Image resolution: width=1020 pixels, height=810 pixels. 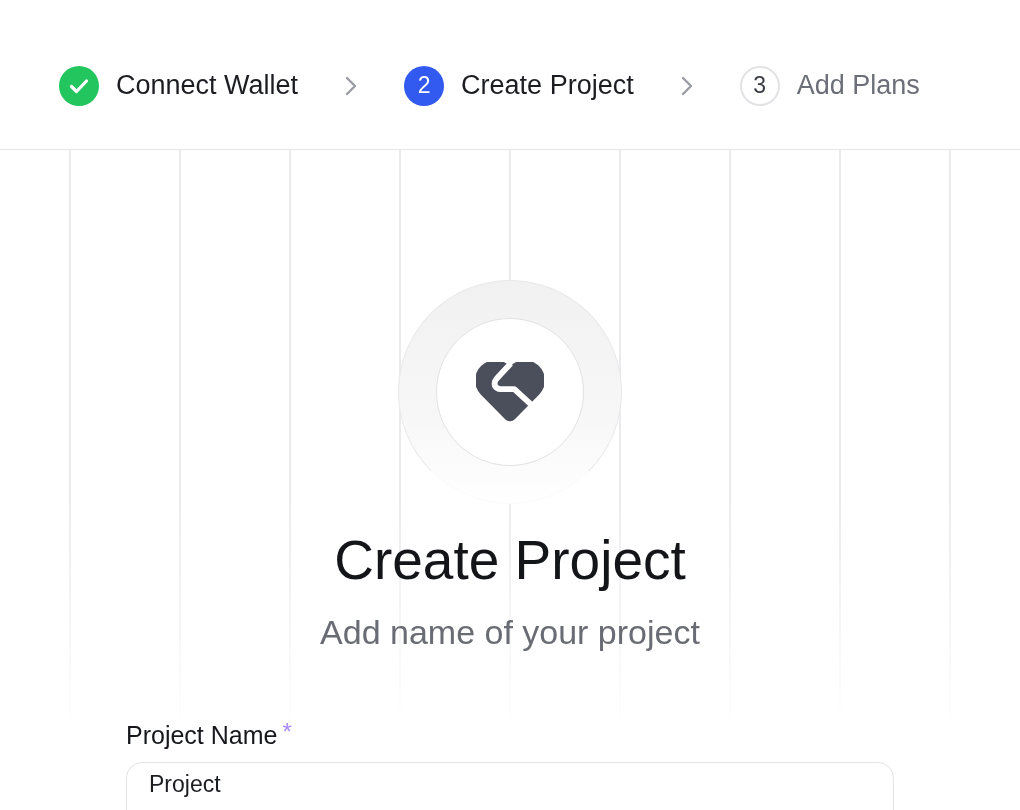 I want to click on heart-icon, so click(x=510, y=392).